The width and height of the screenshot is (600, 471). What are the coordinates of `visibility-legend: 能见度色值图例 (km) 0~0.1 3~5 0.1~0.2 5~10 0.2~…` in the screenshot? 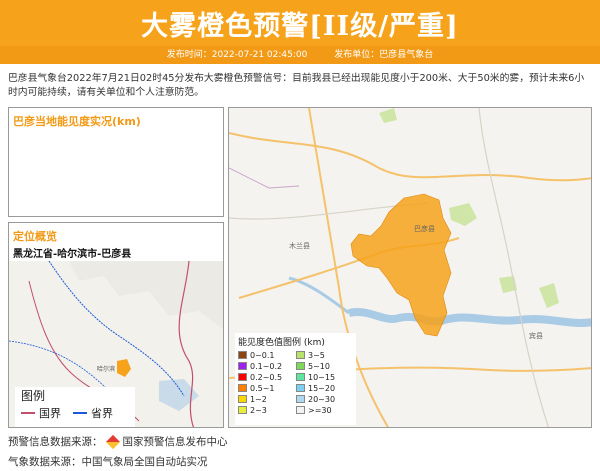 It's located at (295, 379).